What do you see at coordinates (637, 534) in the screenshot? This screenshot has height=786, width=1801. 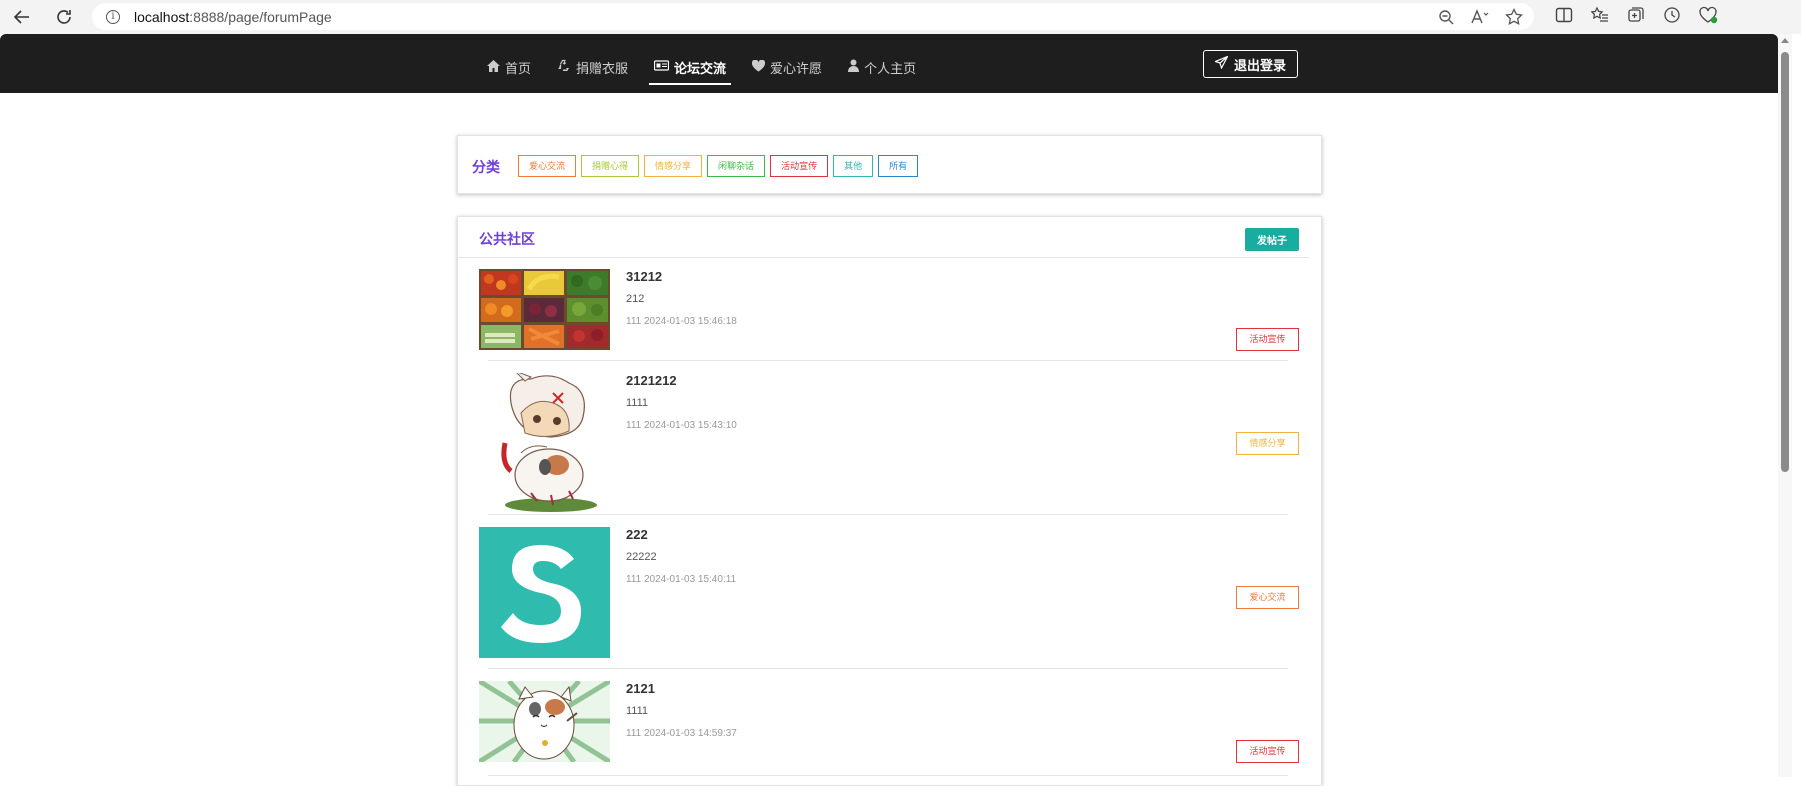 I see `post-title: 222` at bounding box center [637, 534].